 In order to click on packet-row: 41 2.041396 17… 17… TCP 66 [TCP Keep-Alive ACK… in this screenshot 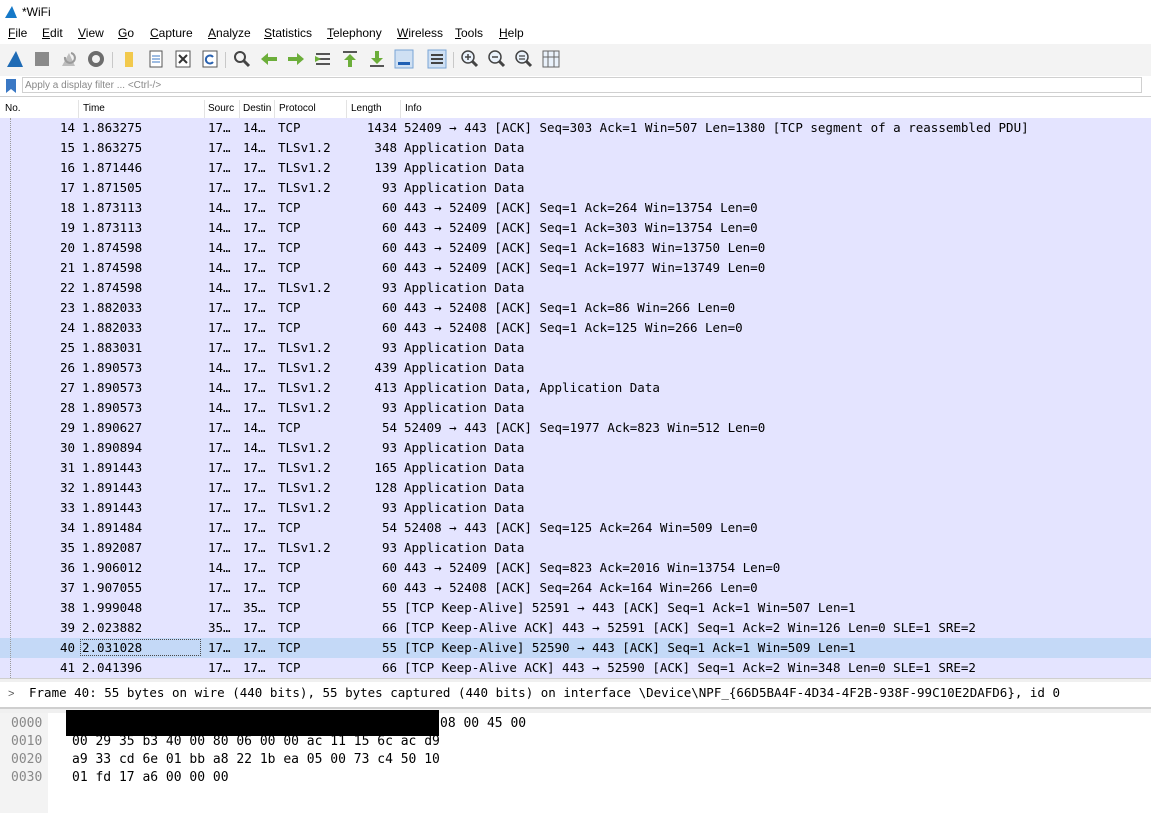, I will do `click(575, 668)`.